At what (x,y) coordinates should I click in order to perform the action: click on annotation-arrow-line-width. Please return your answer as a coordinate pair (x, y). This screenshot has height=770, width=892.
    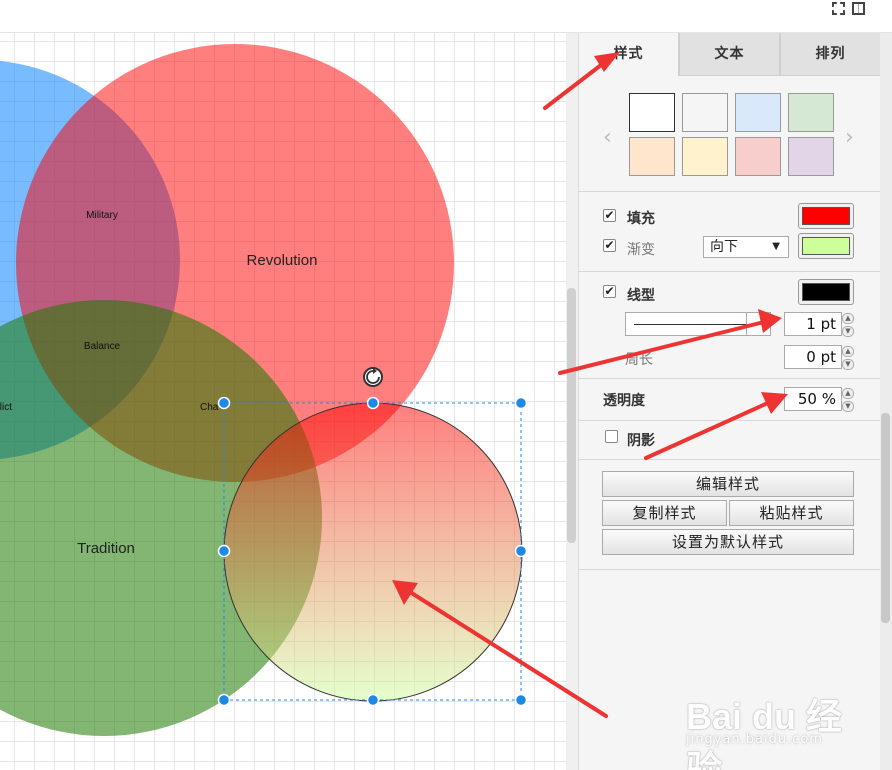
    Looking at the image, I should click on (662, 347).